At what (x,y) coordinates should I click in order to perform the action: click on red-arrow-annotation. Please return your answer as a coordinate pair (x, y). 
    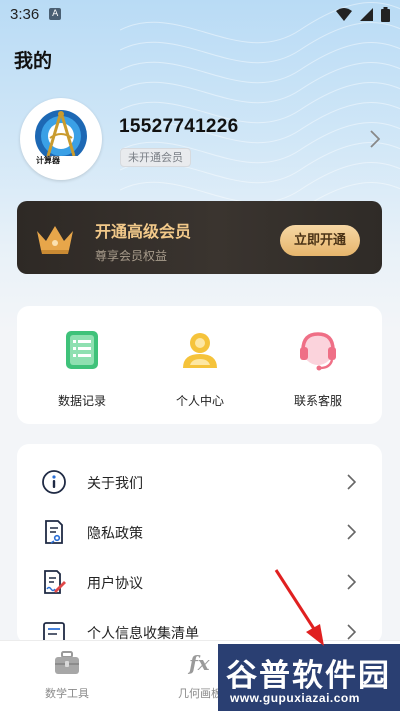
    Looking at the image, I should click on (299, 607).